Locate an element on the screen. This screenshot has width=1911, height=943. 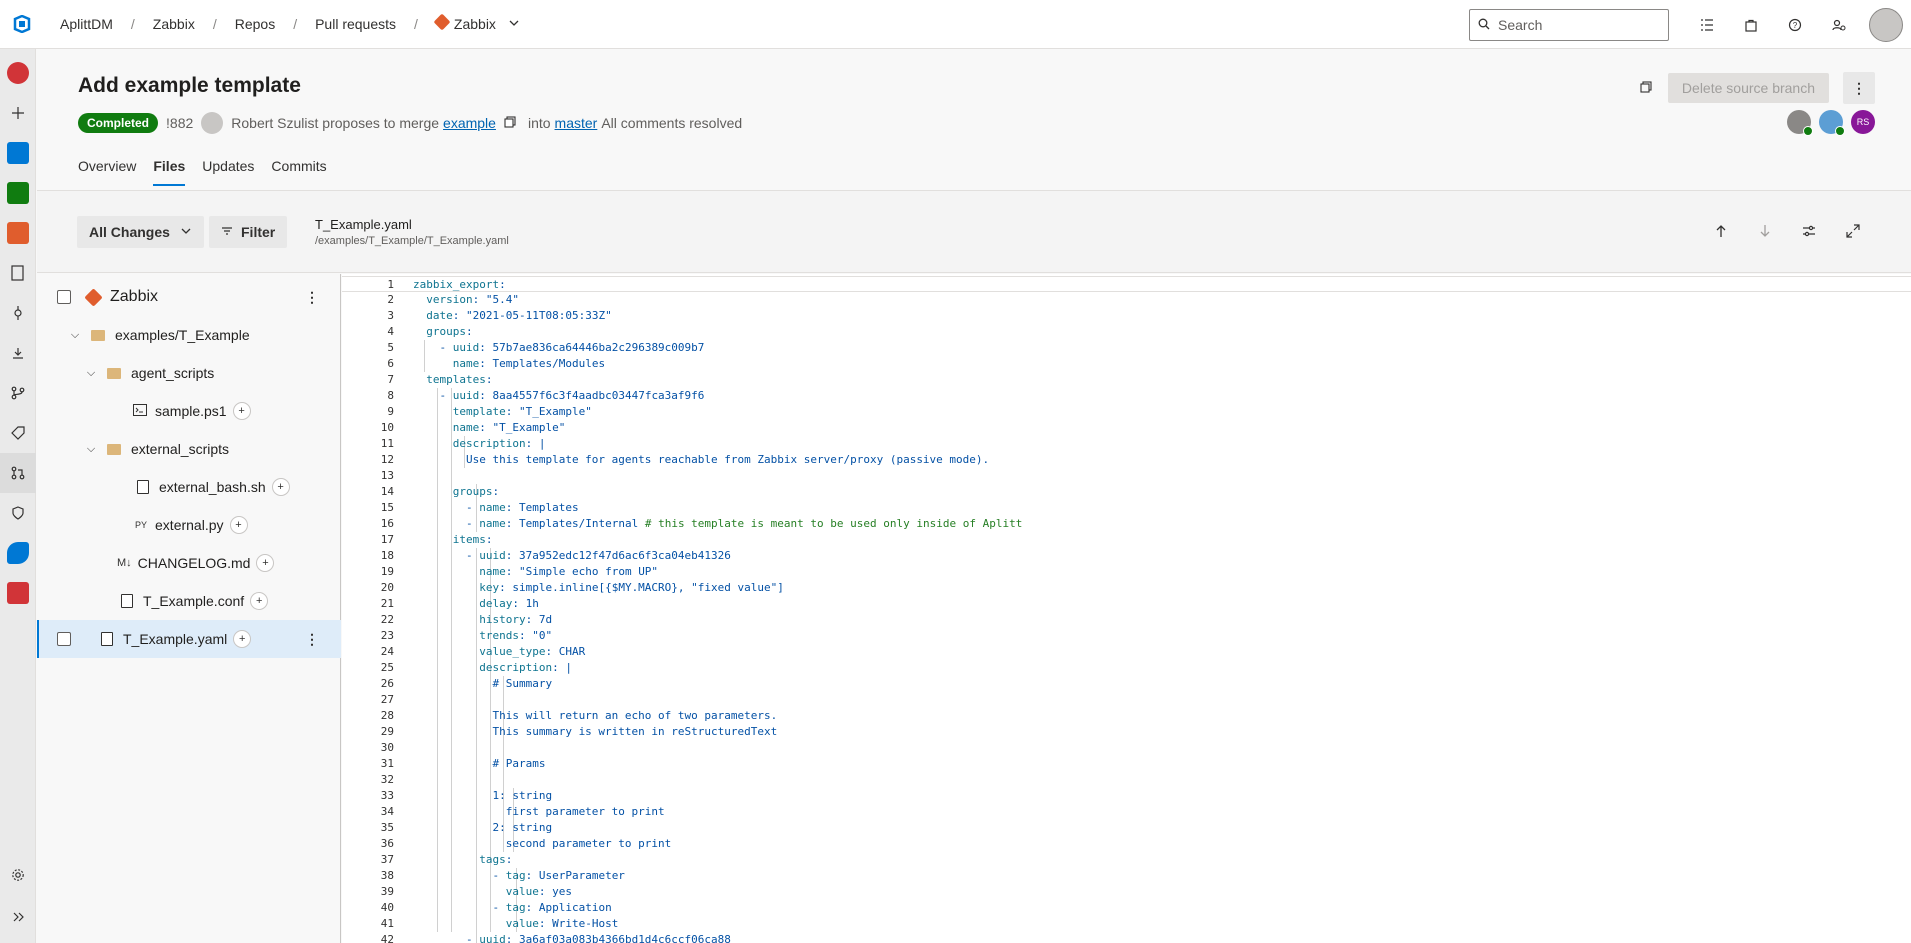
search-input: Search is located at coordinates (1569, 24).